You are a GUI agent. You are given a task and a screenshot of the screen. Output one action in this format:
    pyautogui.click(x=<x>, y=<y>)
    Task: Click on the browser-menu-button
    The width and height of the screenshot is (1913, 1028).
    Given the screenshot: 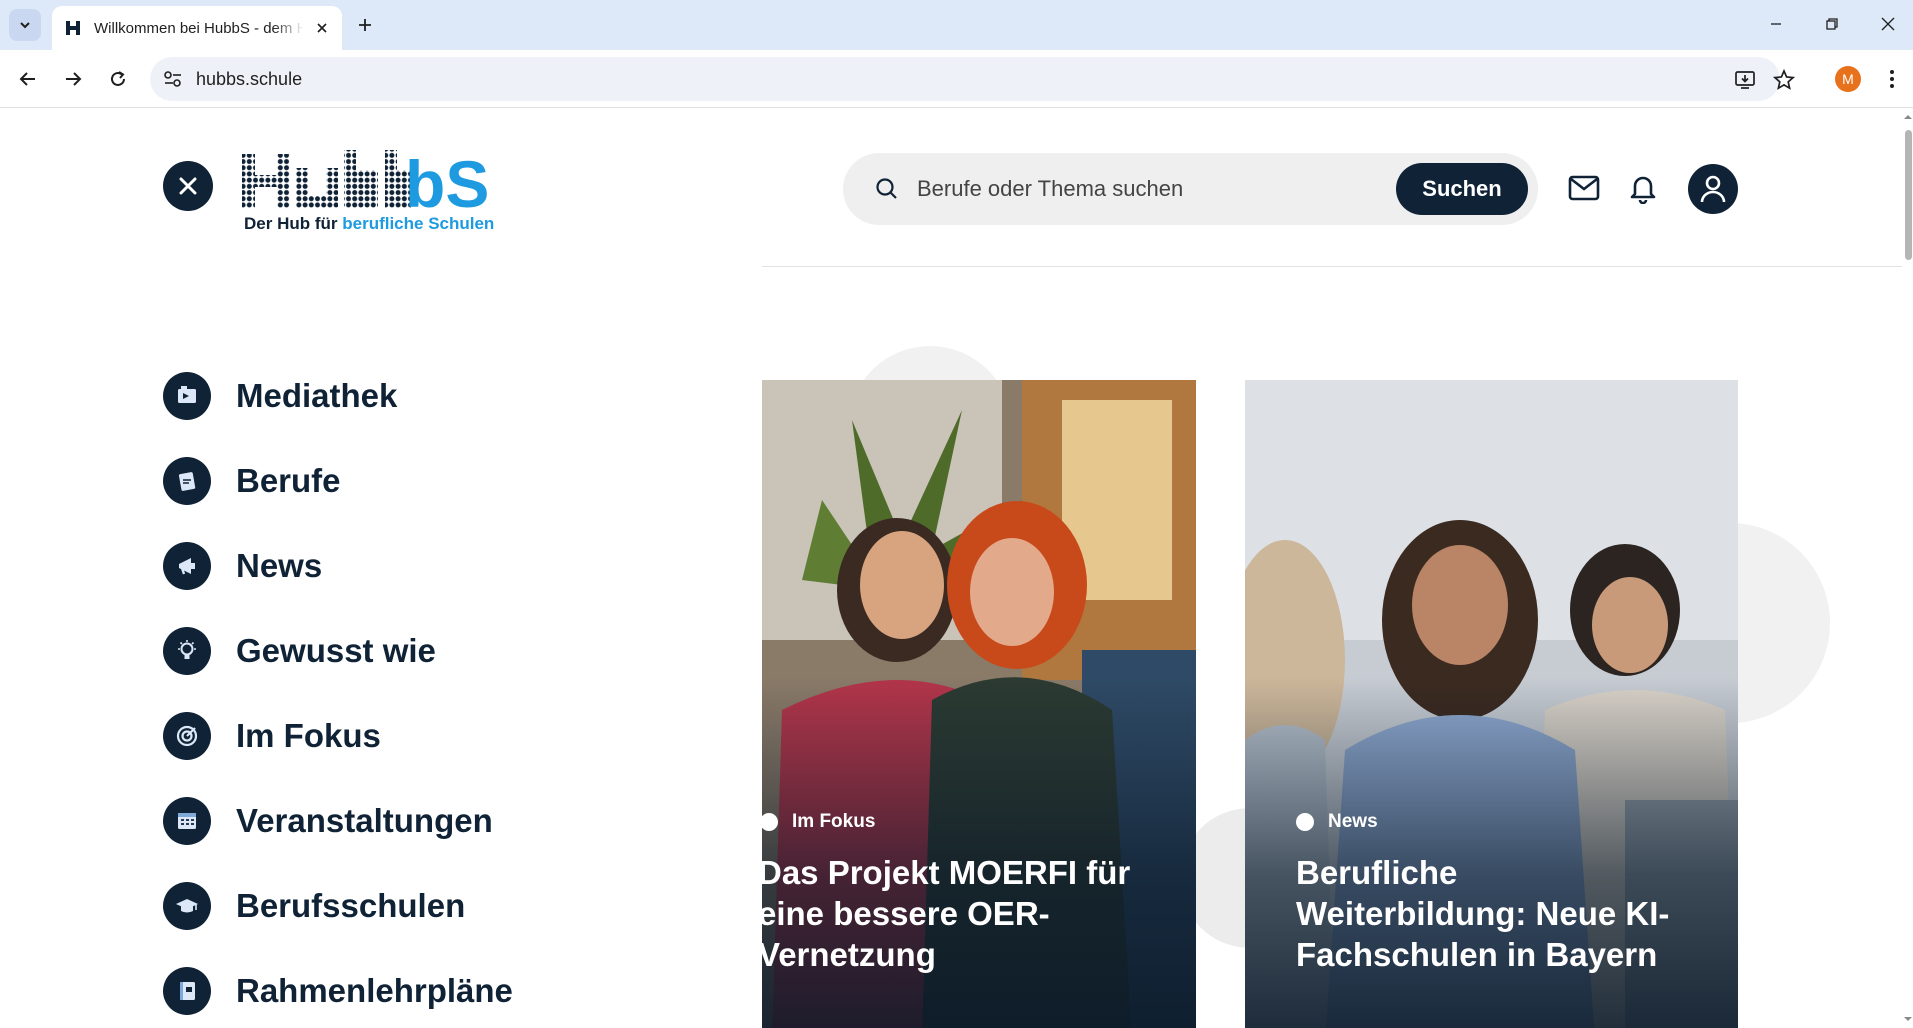 What is the action you would take?
    pyautogui.click(x=1892, y=79)
    